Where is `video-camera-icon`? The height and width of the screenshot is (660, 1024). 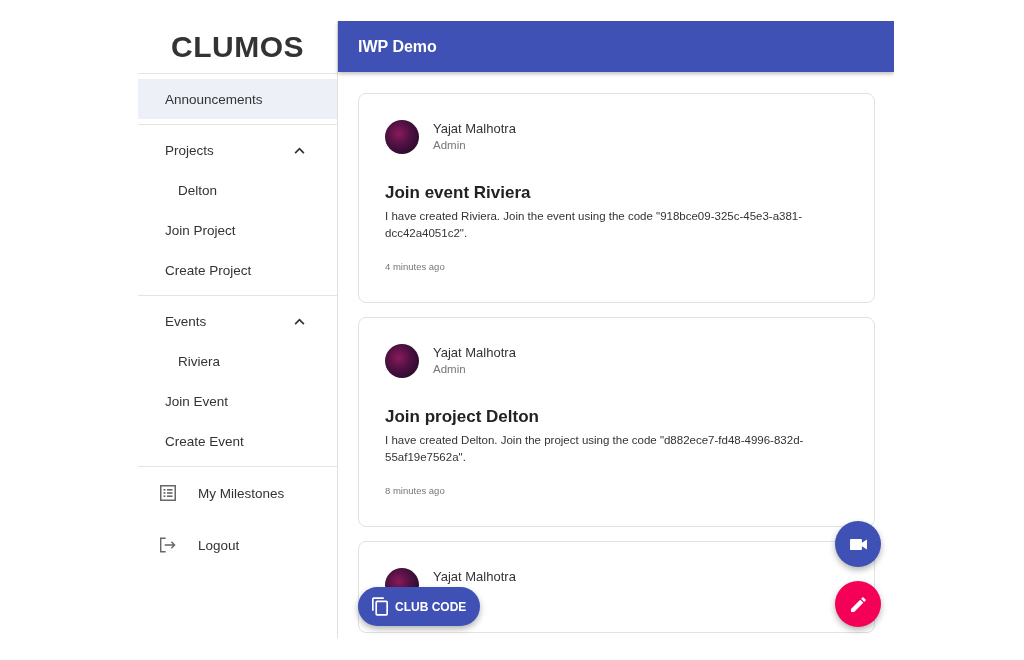 video-camera-icon is located at coordinates (858, 544).